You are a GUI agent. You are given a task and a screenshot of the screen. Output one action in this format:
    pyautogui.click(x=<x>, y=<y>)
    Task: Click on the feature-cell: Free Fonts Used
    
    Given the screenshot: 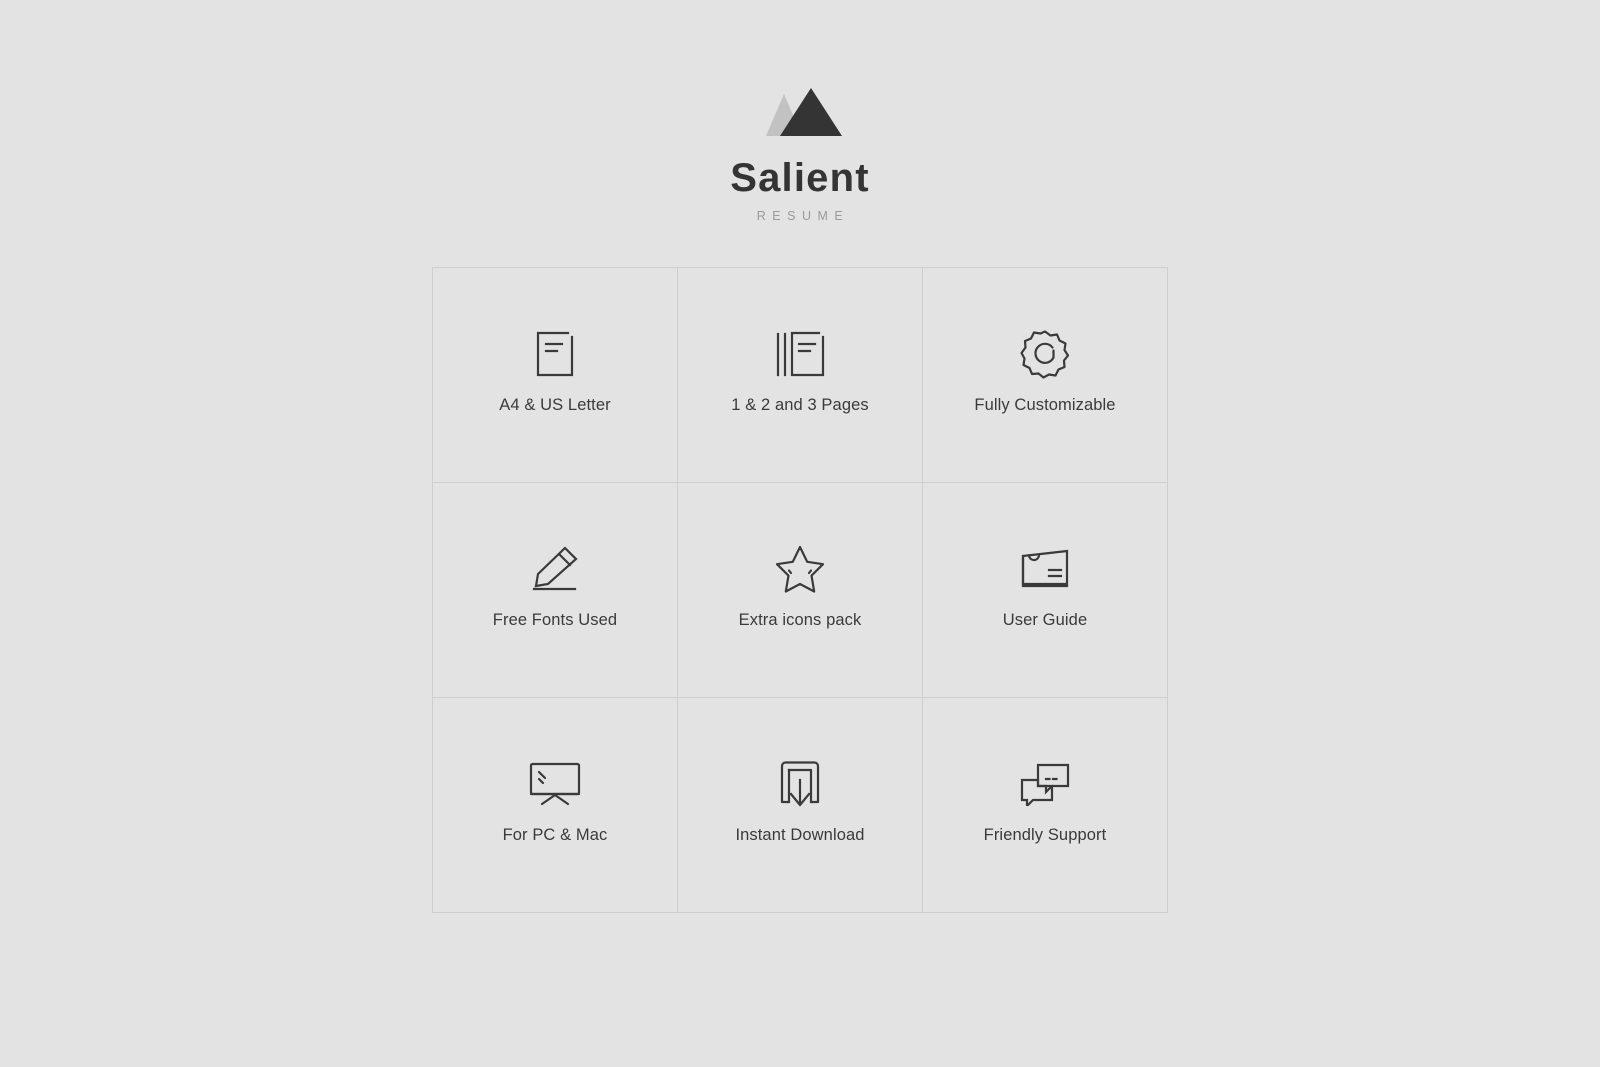 What is the action you would take?
    pyautogui.click(x=555, y=590)
    